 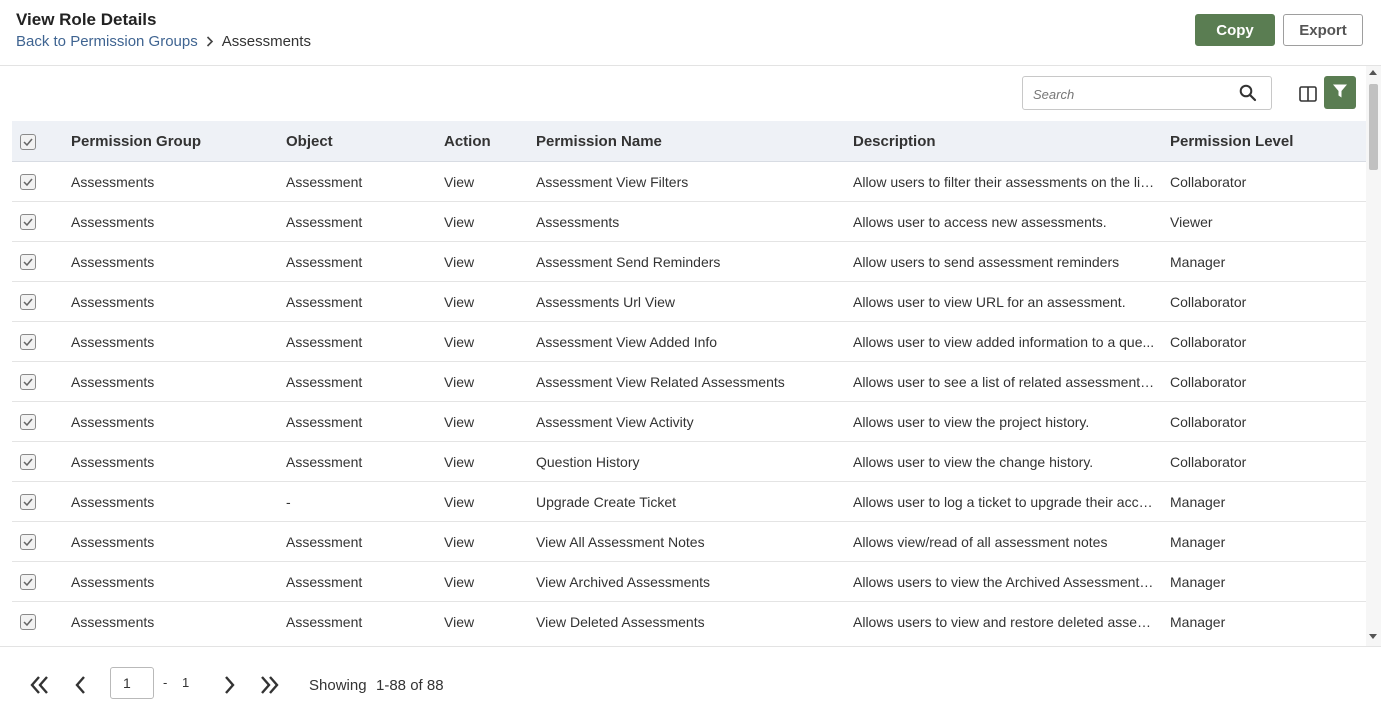 I want to click on column-header-action: Action, so click(x=484, y=141).